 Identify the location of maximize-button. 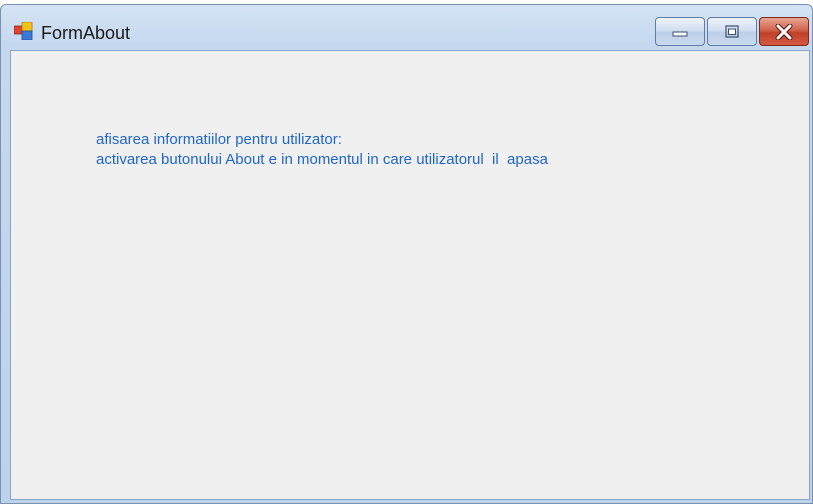
(732, 31).